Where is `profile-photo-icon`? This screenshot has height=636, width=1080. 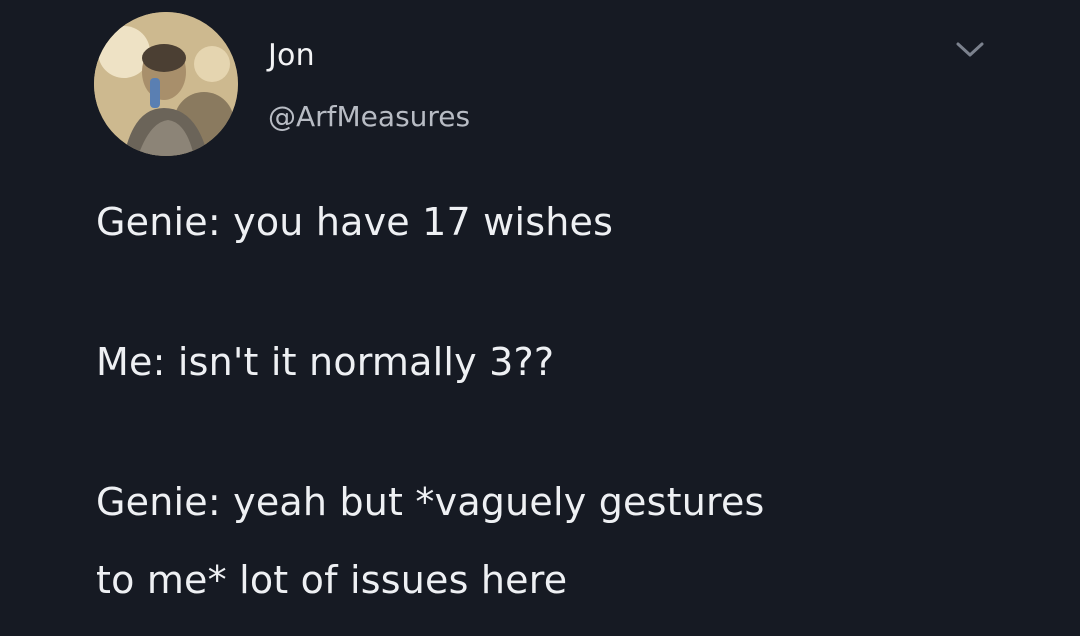
profile-photo-icon is located at coordinates (166, 84).